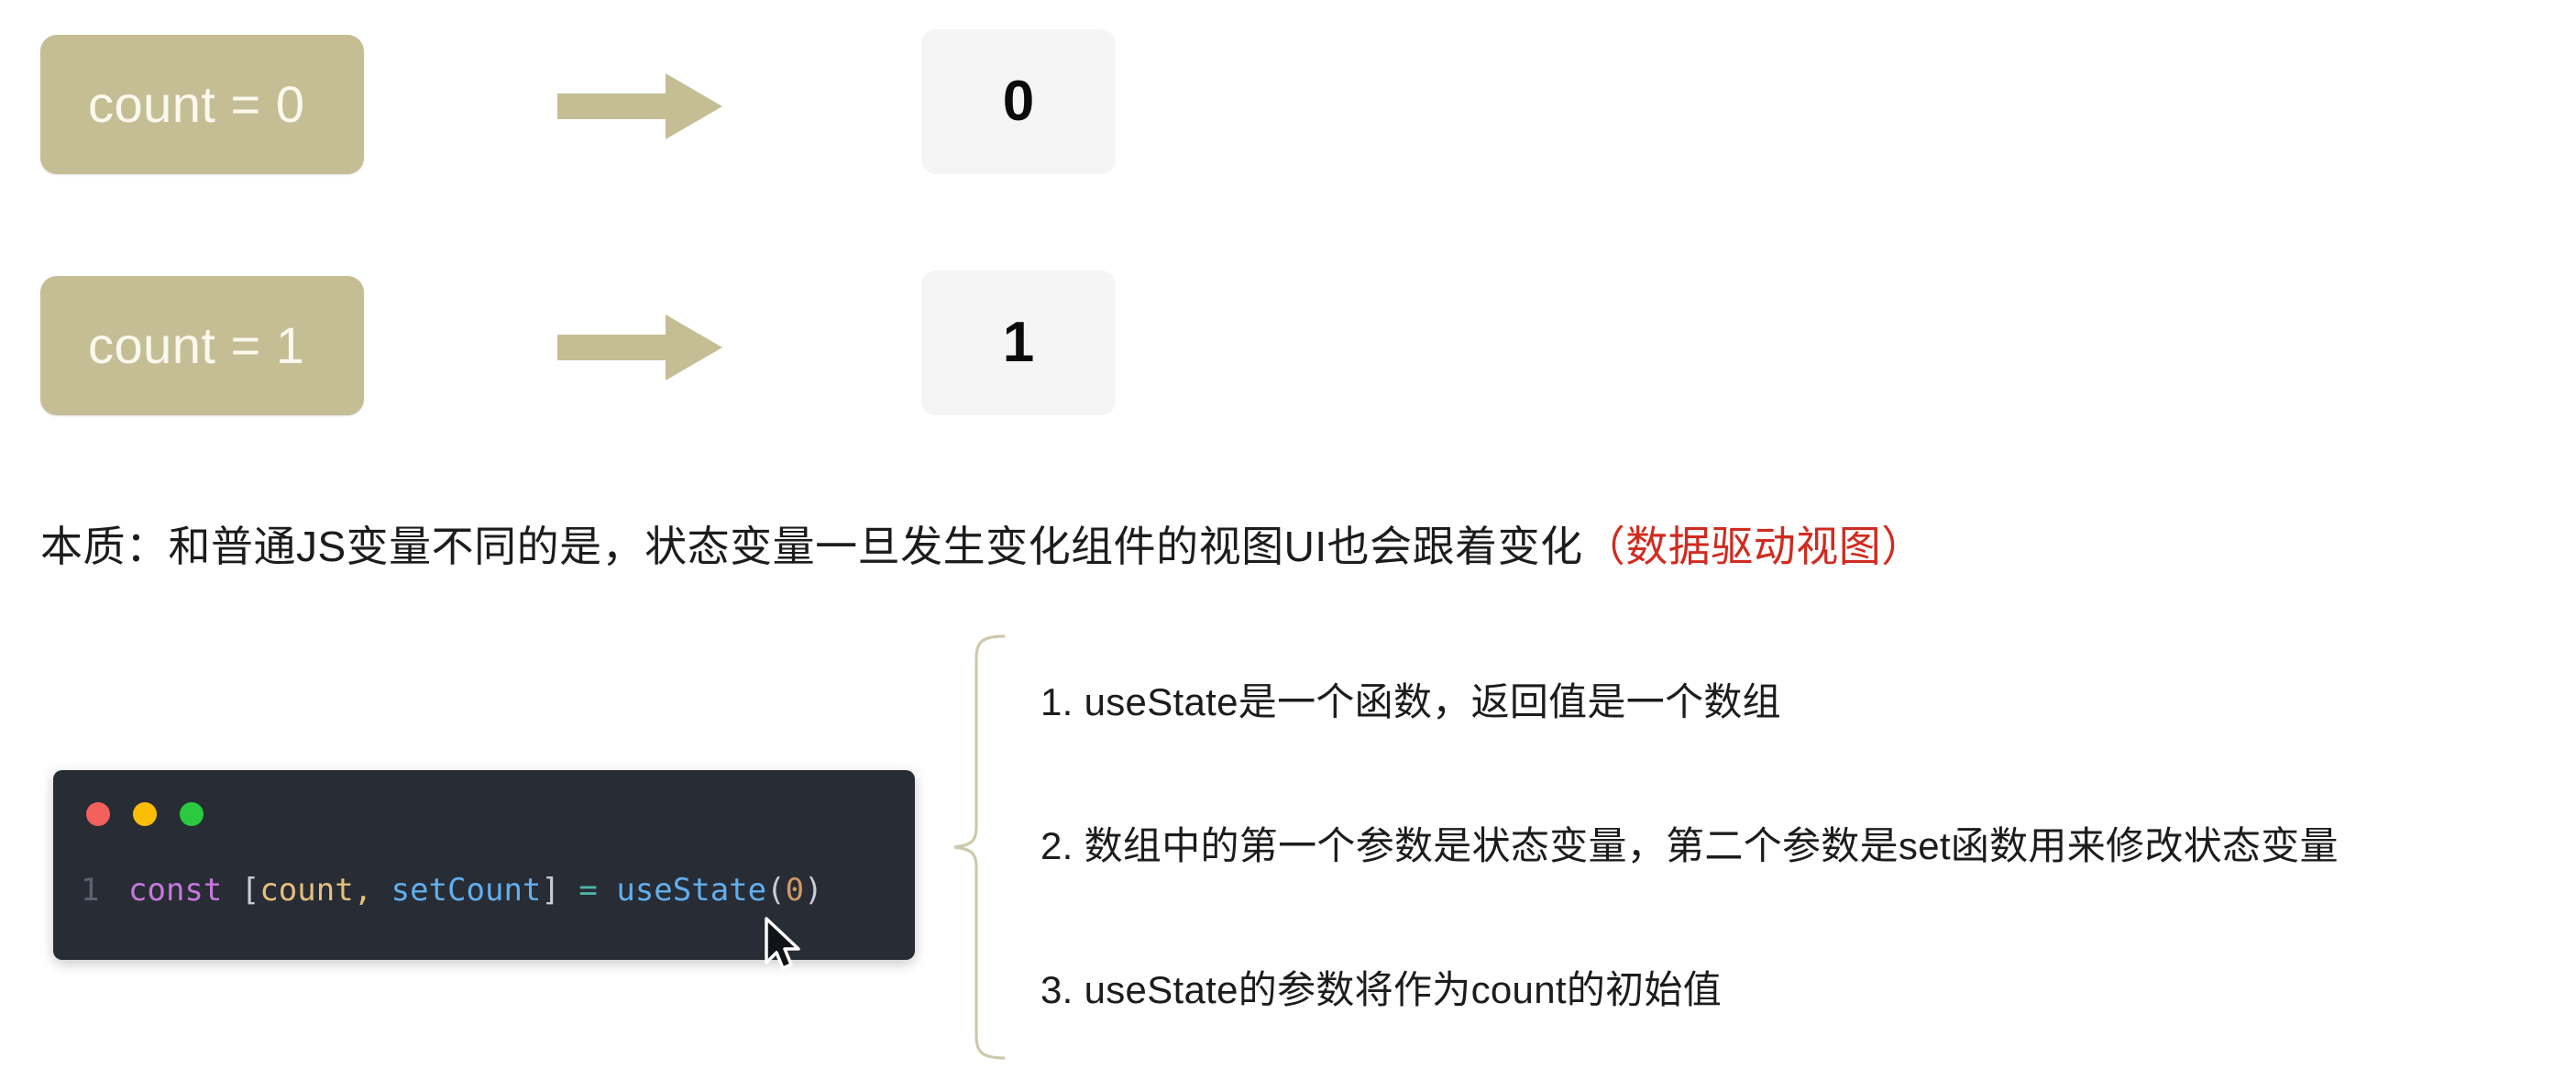 This screenshot has height=1069, width=2576. What do you see at coordinates (306, 891) in the screenshot?
I see `code-token-count: count` at bounding box center [306, 891].